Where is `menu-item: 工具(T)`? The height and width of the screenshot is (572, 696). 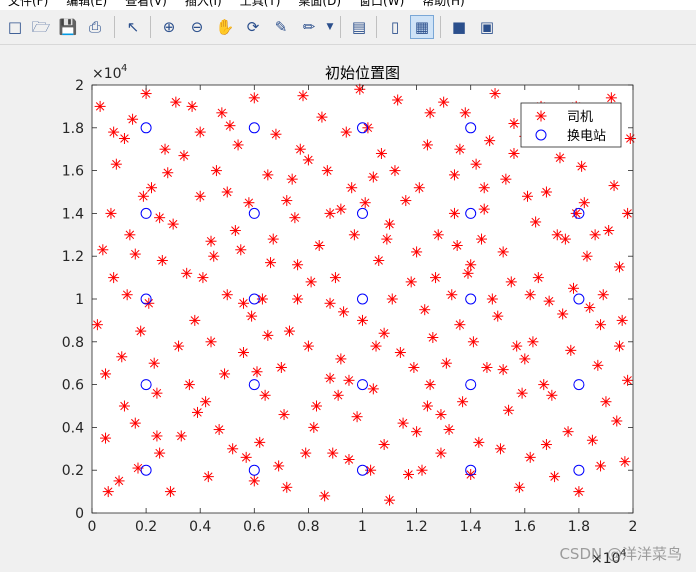 menu-item: 工具(T) is located at coordinates (260, 4).